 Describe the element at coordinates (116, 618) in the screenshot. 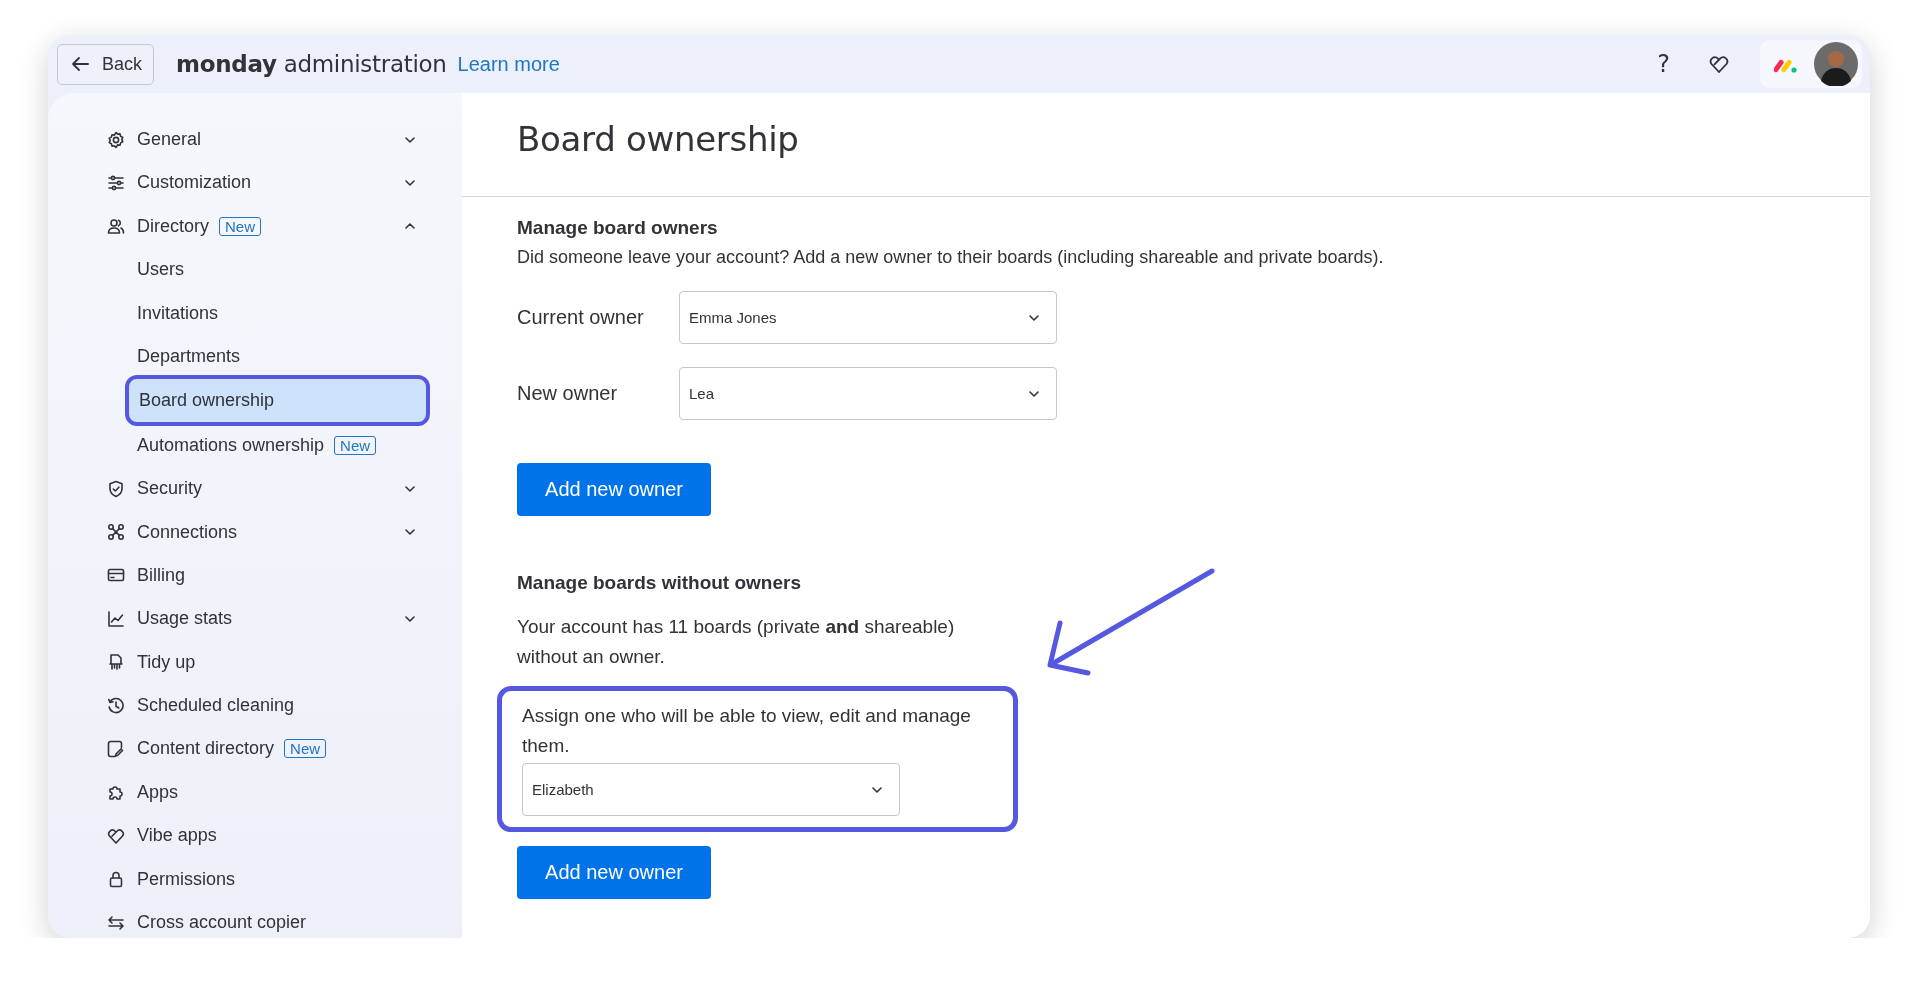

I see `chart-icon` at that location.